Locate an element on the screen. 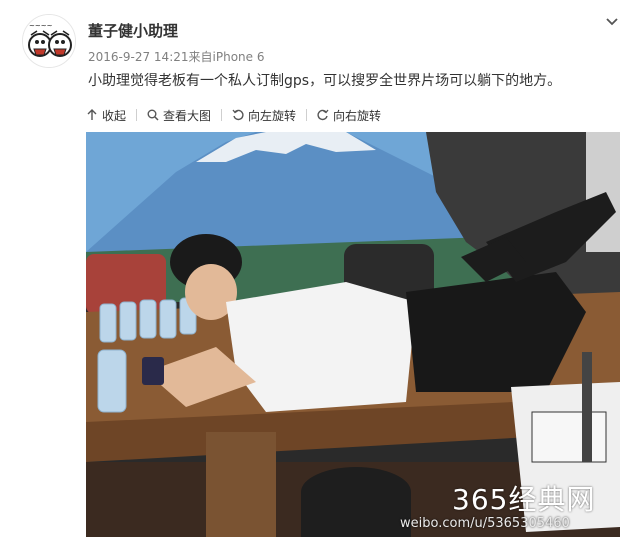 This screenshot has width=640, height=537. post-meta: 2016-9-27 14:21来自iPhone 6 is located at coordinates (176, 56).